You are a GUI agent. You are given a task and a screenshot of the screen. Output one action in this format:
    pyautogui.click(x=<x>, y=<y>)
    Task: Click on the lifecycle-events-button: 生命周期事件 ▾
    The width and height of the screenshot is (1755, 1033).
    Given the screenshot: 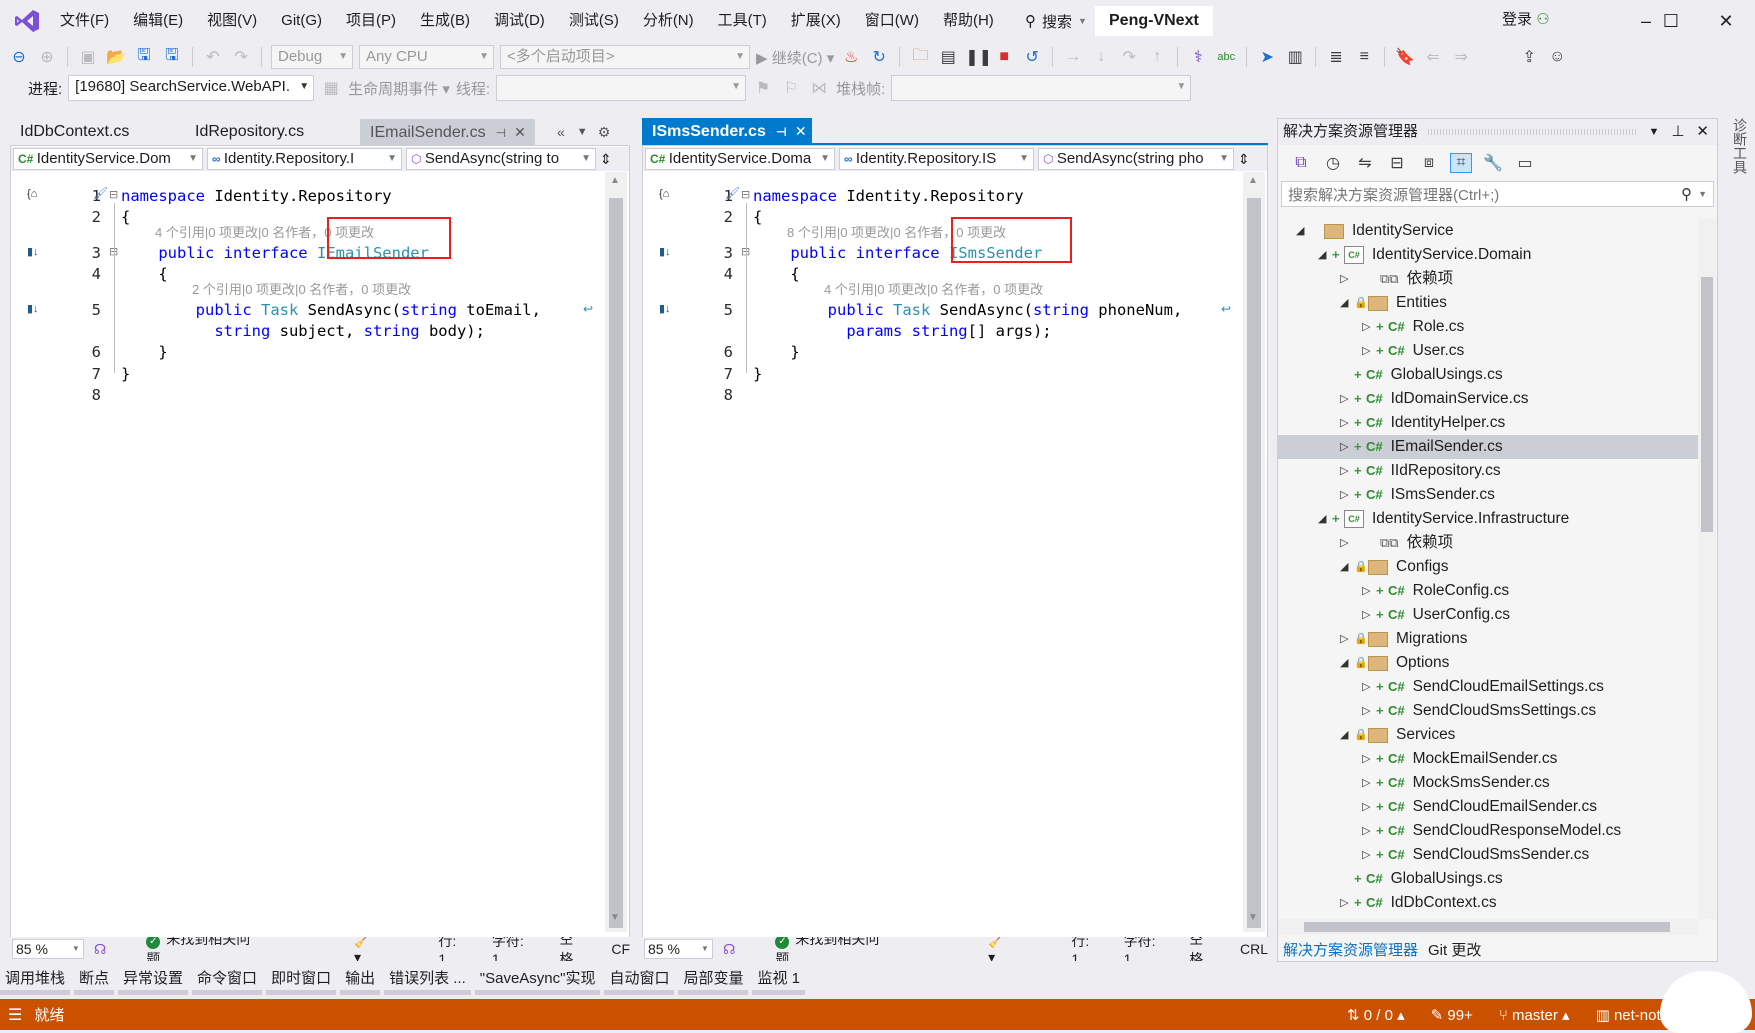 What is the action you would take?
    pyautogui.click(x=399, y=88)
    